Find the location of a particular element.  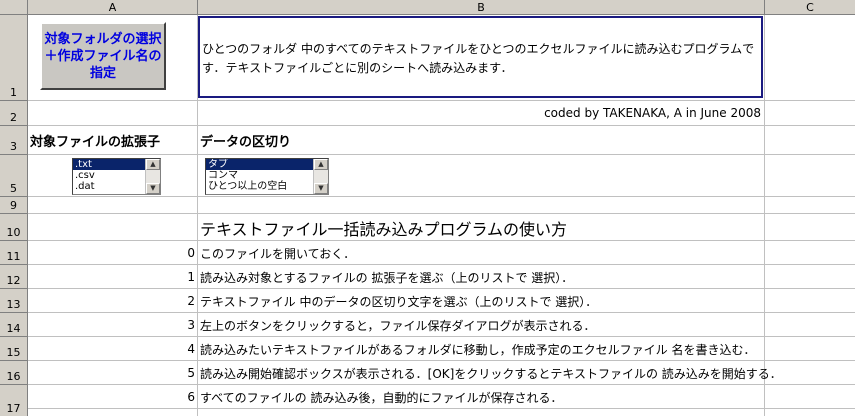

step-text: テキストファイル 中のデータの区切り文字を選ぶ（上のリストで 選択）． is located at coordinates (399, 301).